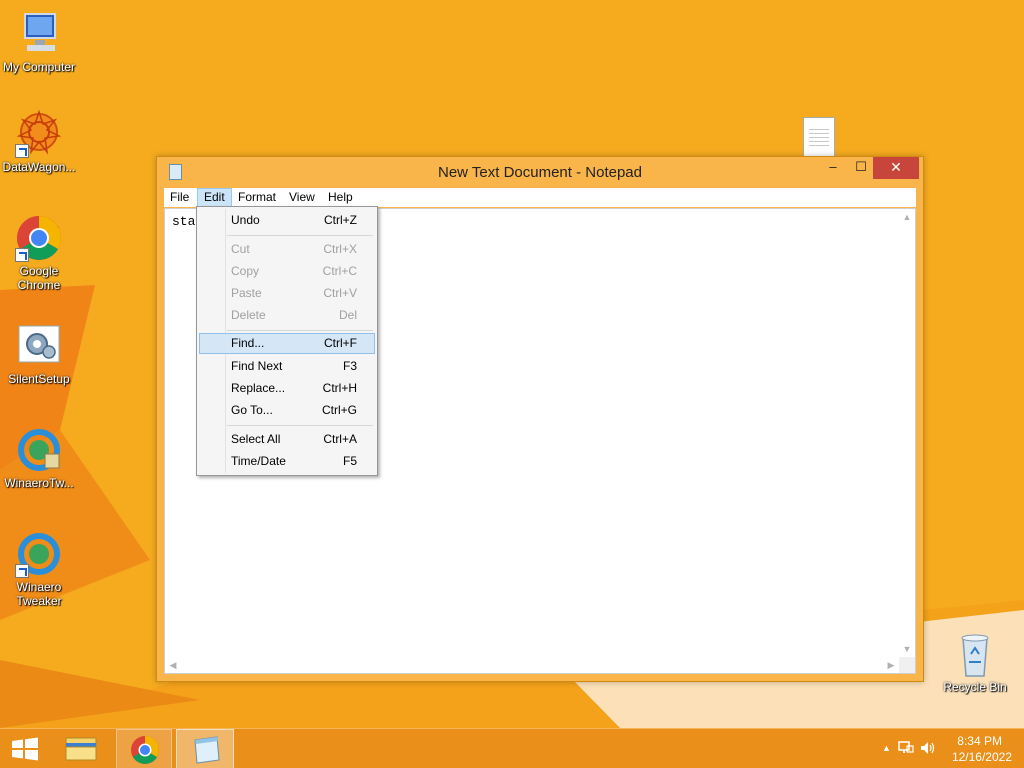  What do you see at coordinates (891, 665) in the screenshot?
I see `scroll-right-icon: ▶` at bounding box center [891, 665].